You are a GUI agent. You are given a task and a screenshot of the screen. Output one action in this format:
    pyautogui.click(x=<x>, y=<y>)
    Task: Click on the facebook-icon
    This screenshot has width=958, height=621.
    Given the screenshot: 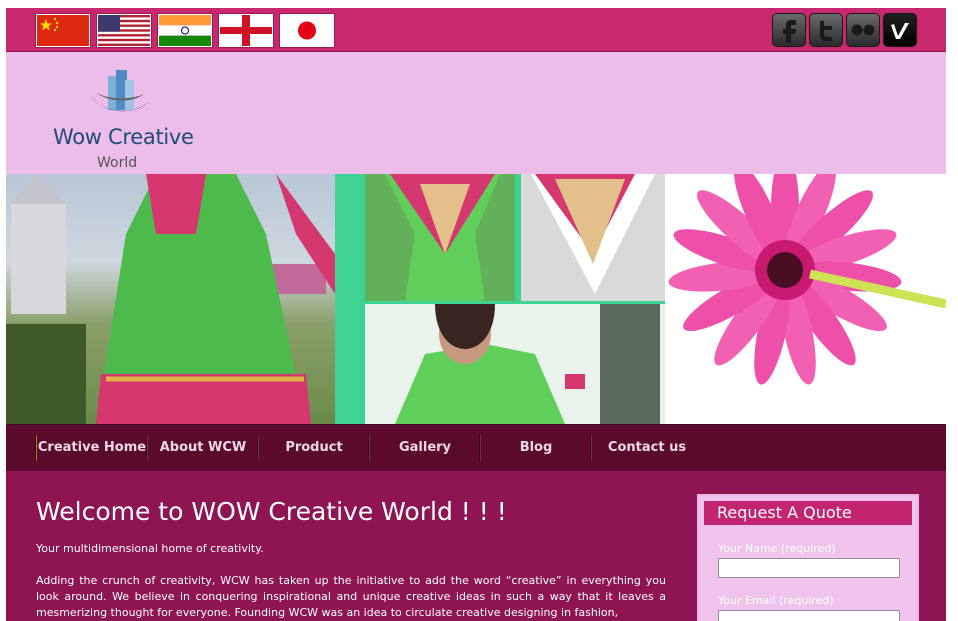 What is the action you would take?
    pyautogui.click(x=789, y=30)
    